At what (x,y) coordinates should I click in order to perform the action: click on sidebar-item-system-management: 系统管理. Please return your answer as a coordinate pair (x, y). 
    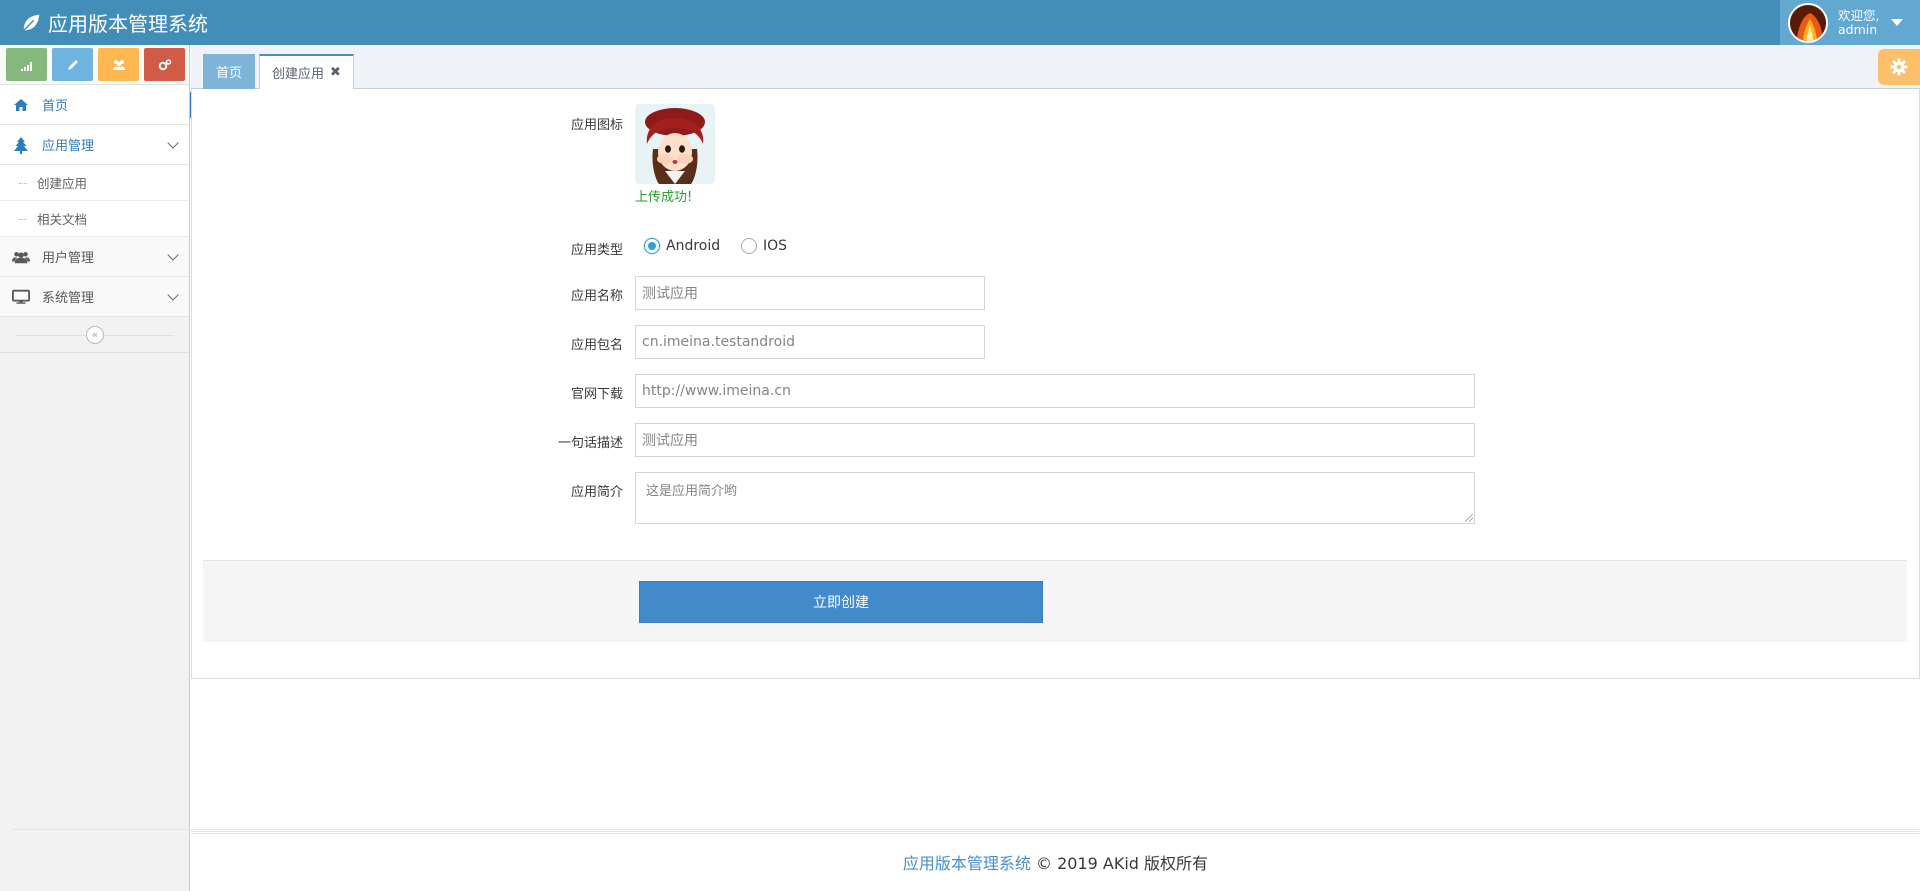
    Looking at the image, I should click on (94, 297).